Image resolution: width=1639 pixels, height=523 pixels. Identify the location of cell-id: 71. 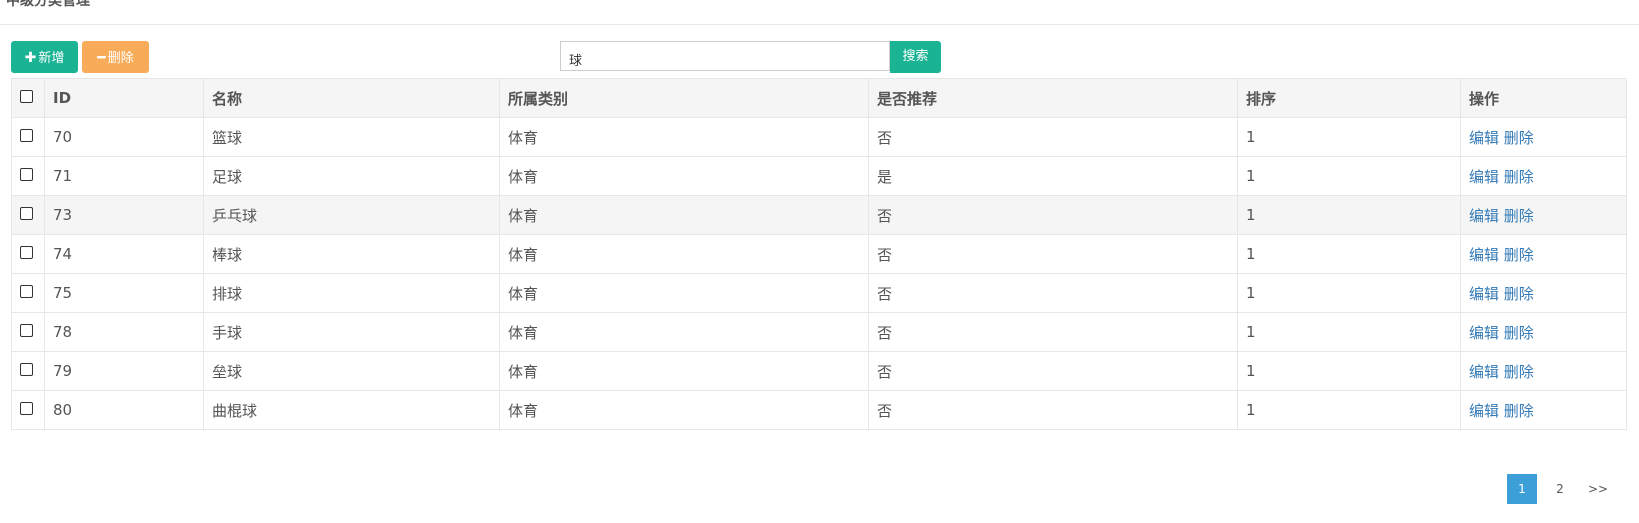
(124, 176).